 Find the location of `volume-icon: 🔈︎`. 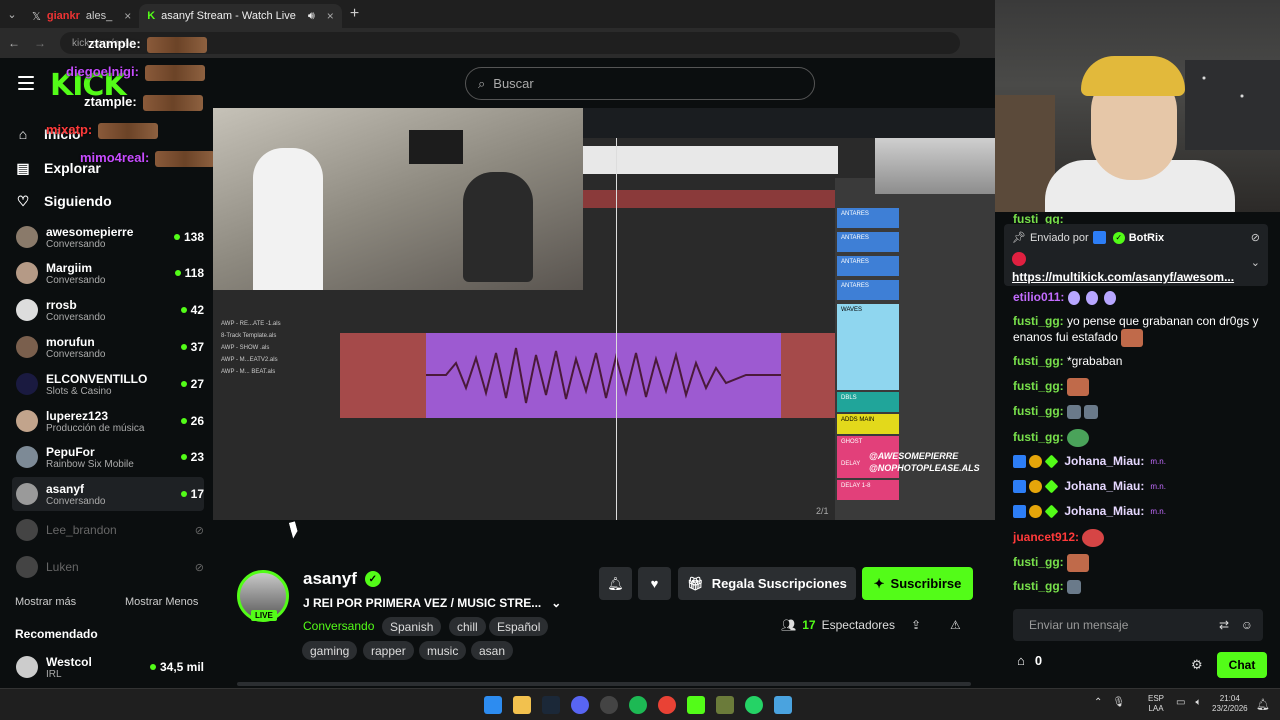

volume-icon: 🔈︎ is located at coordinates (1198, 702).